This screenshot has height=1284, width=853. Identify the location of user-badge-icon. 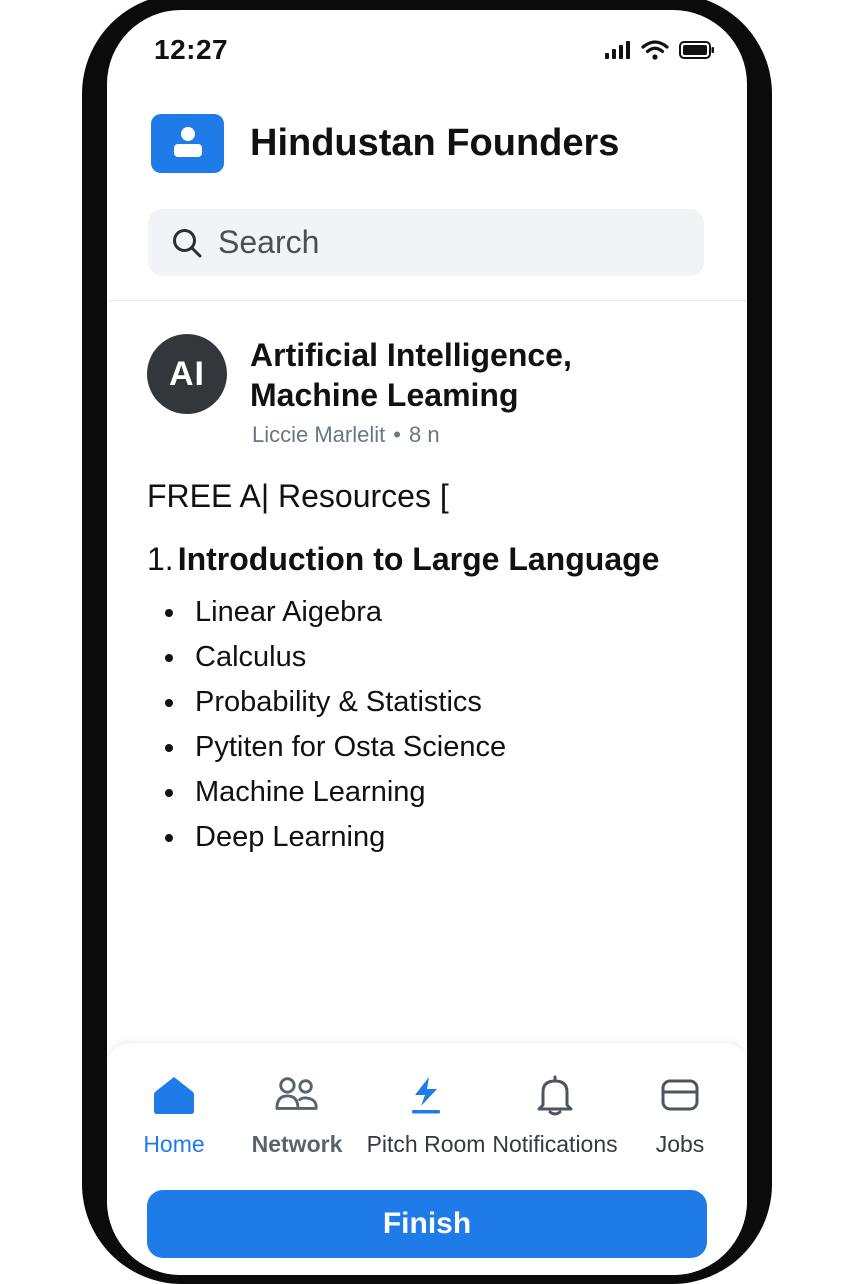
(188, 143).